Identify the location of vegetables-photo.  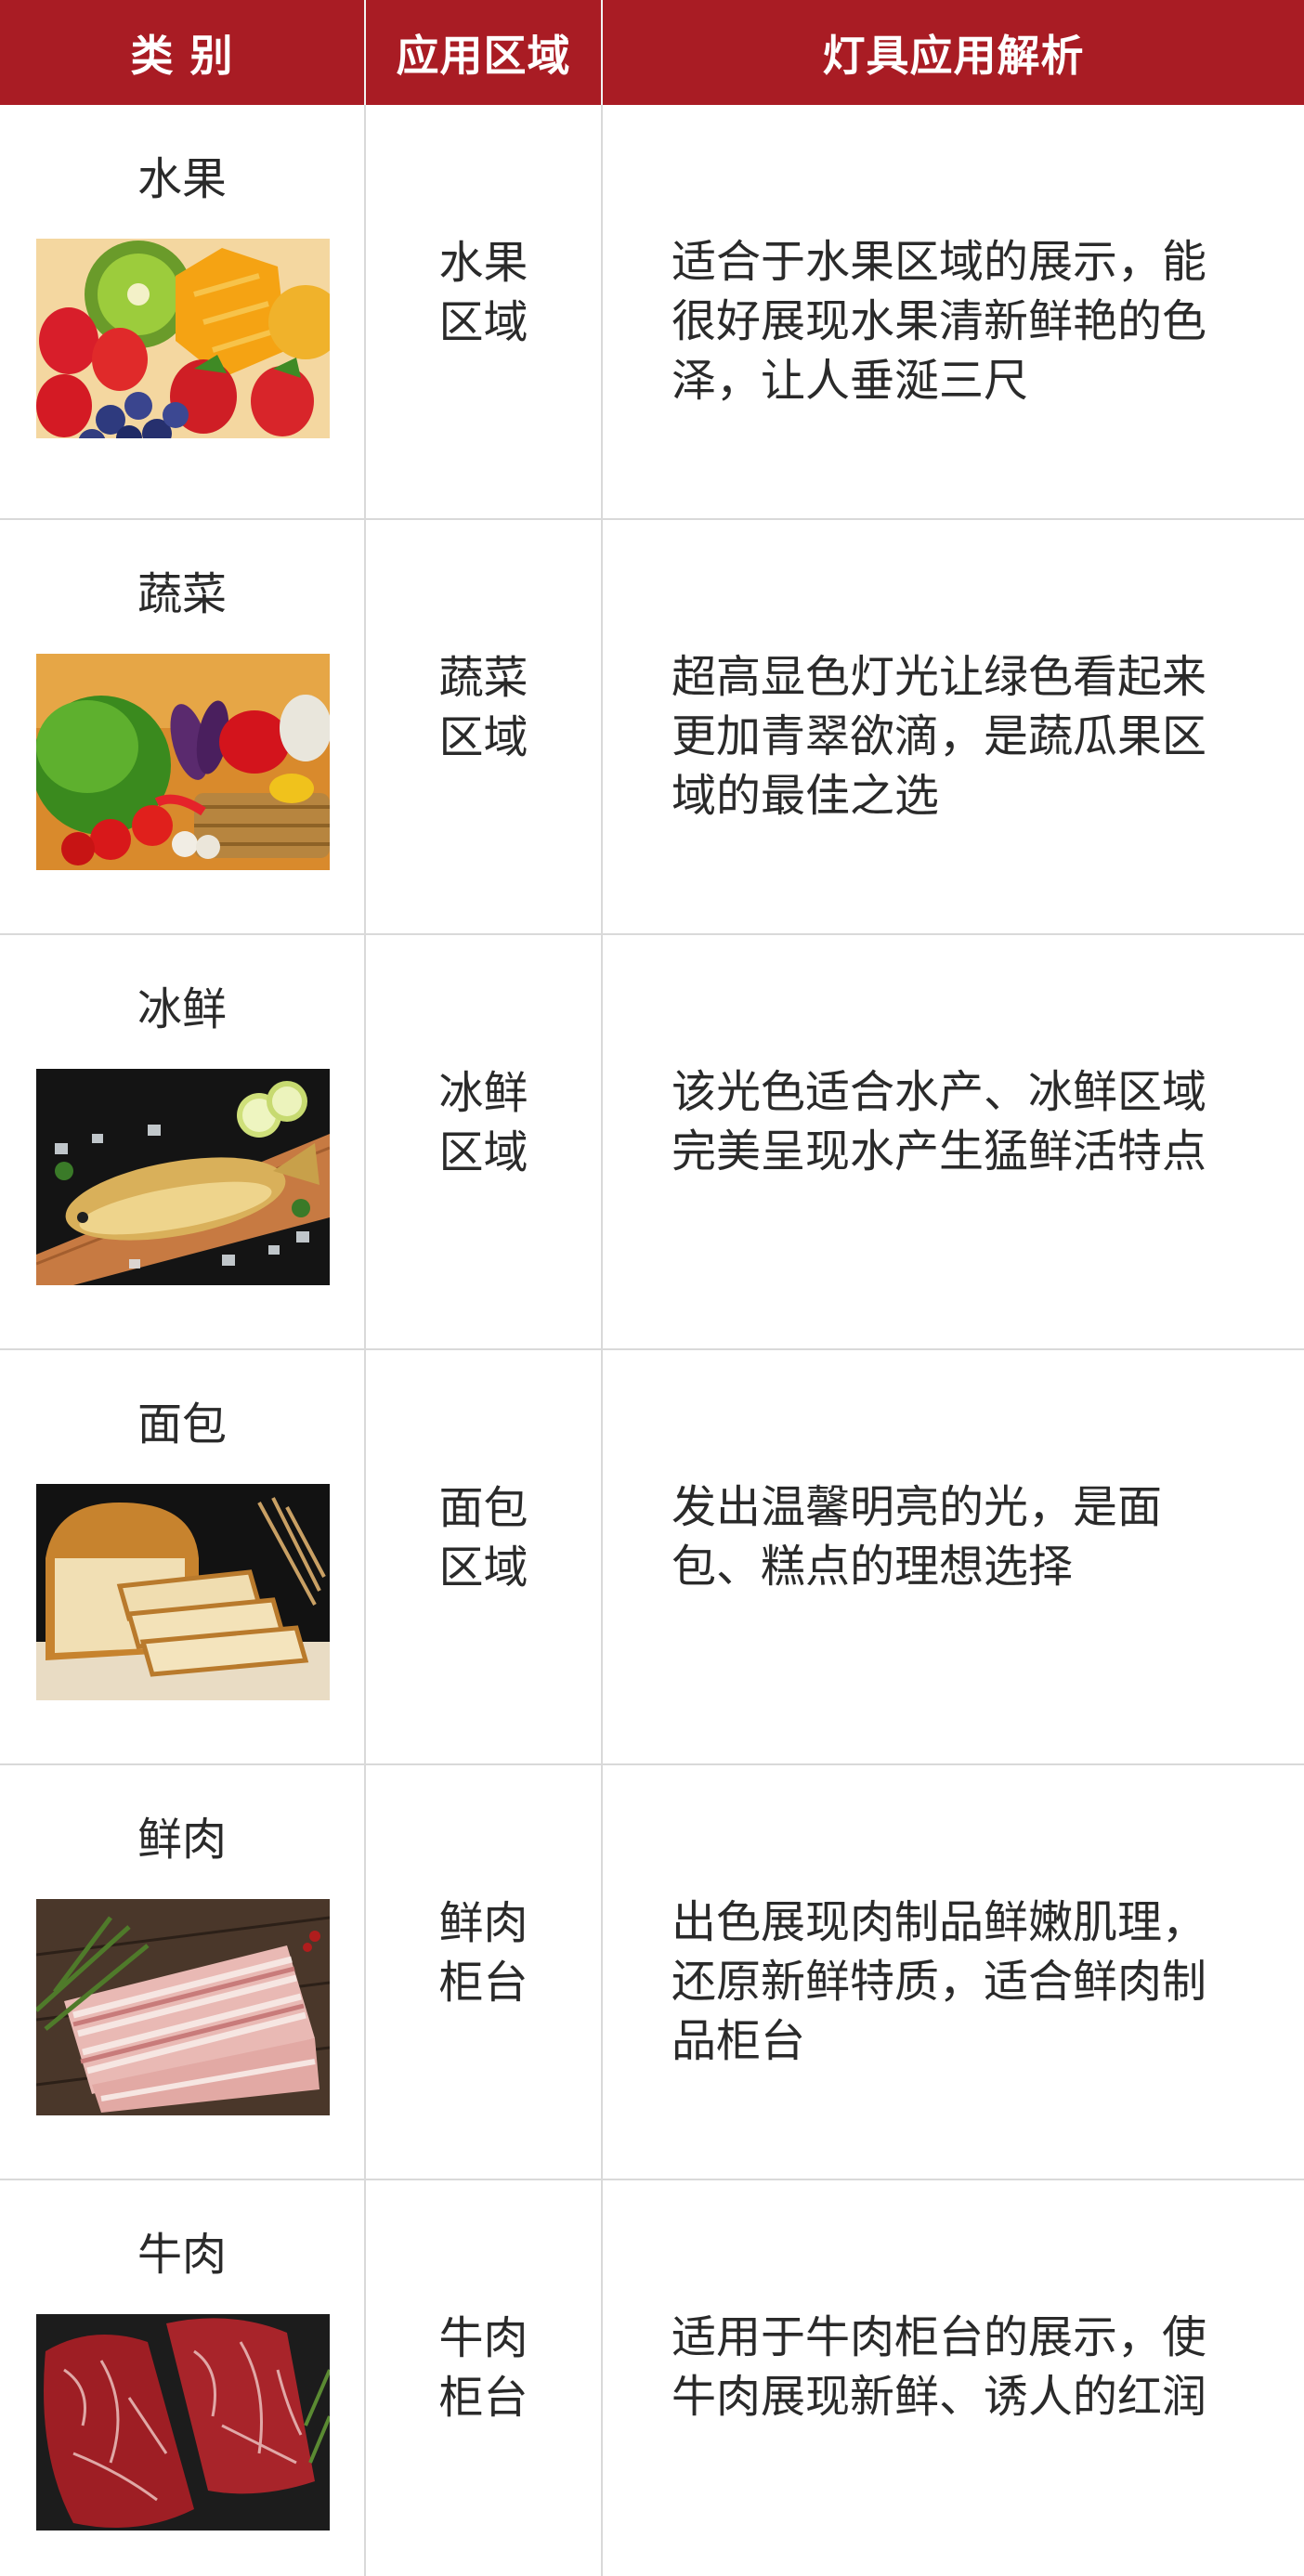
(183, 762).